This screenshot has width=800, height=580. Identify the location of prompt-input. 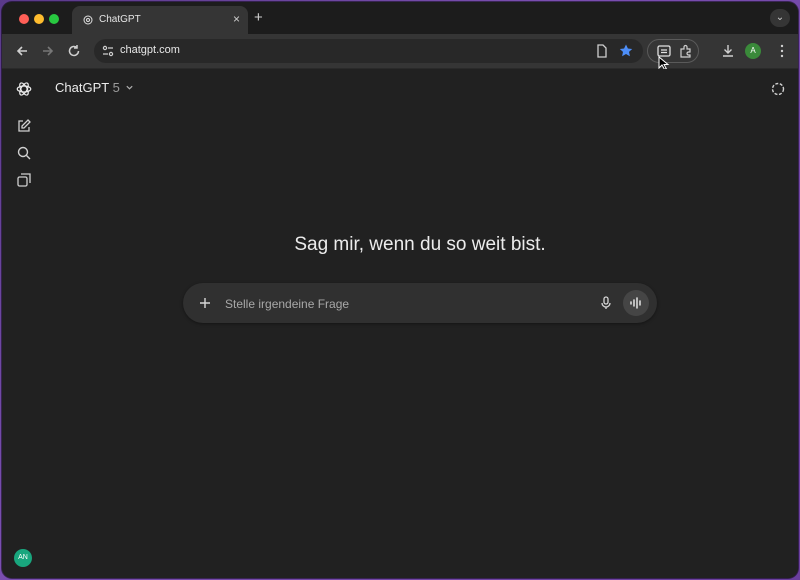
(405, 304).